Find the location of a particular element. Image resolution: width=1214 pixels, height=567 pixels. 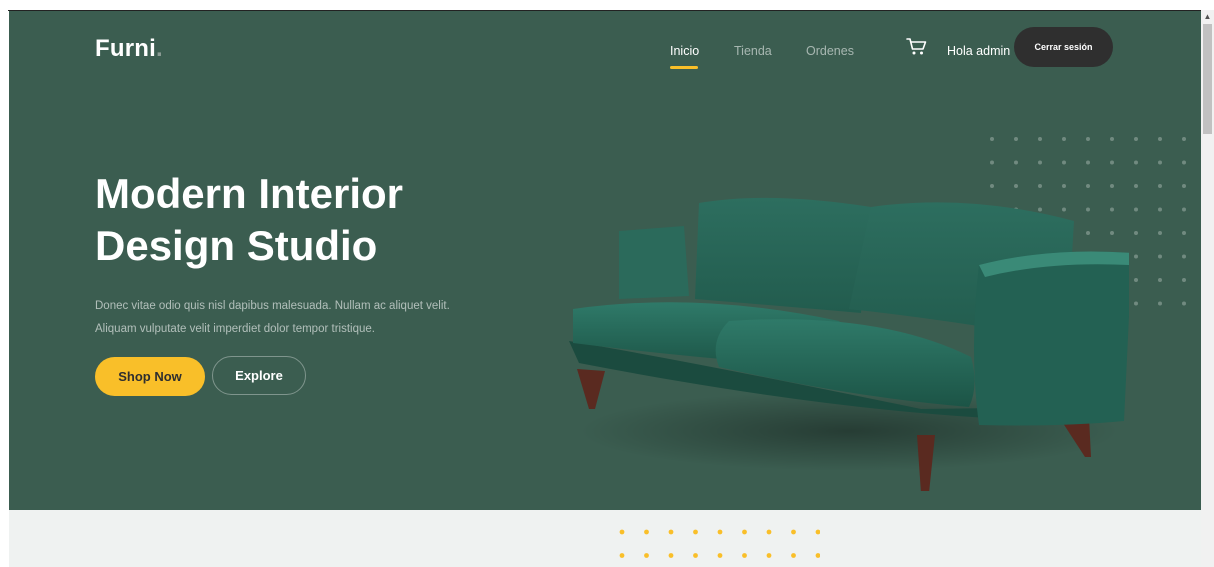

scroll-up-arrow-icon: ▲ is located at coordinates (1207, 16).